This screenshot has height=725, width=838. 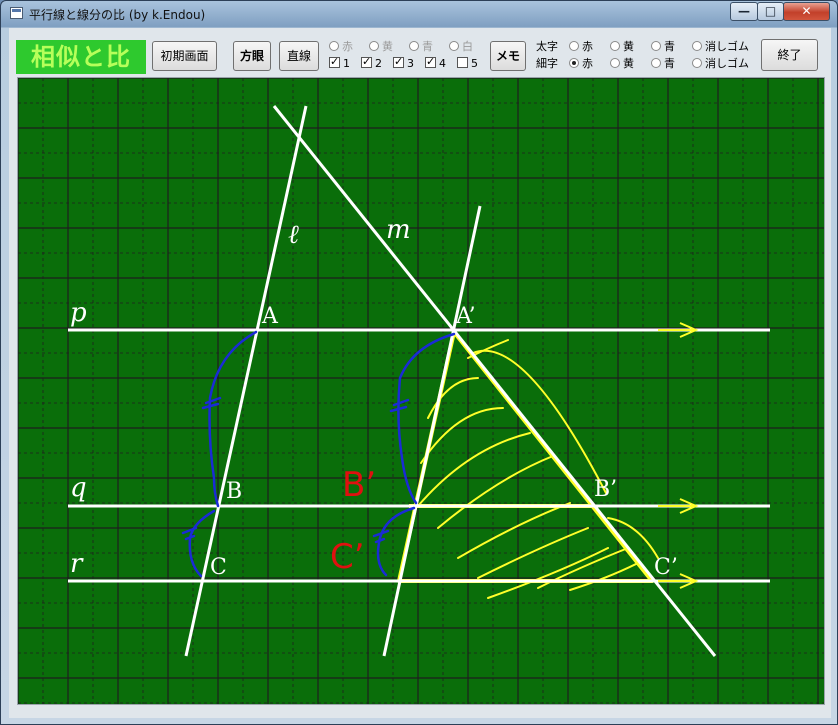 What do you see at coordinates (727, 46) in the screenshot?
I see `thick-pen-eraser-label: 消しゴム` at bounding box center [727, 46].